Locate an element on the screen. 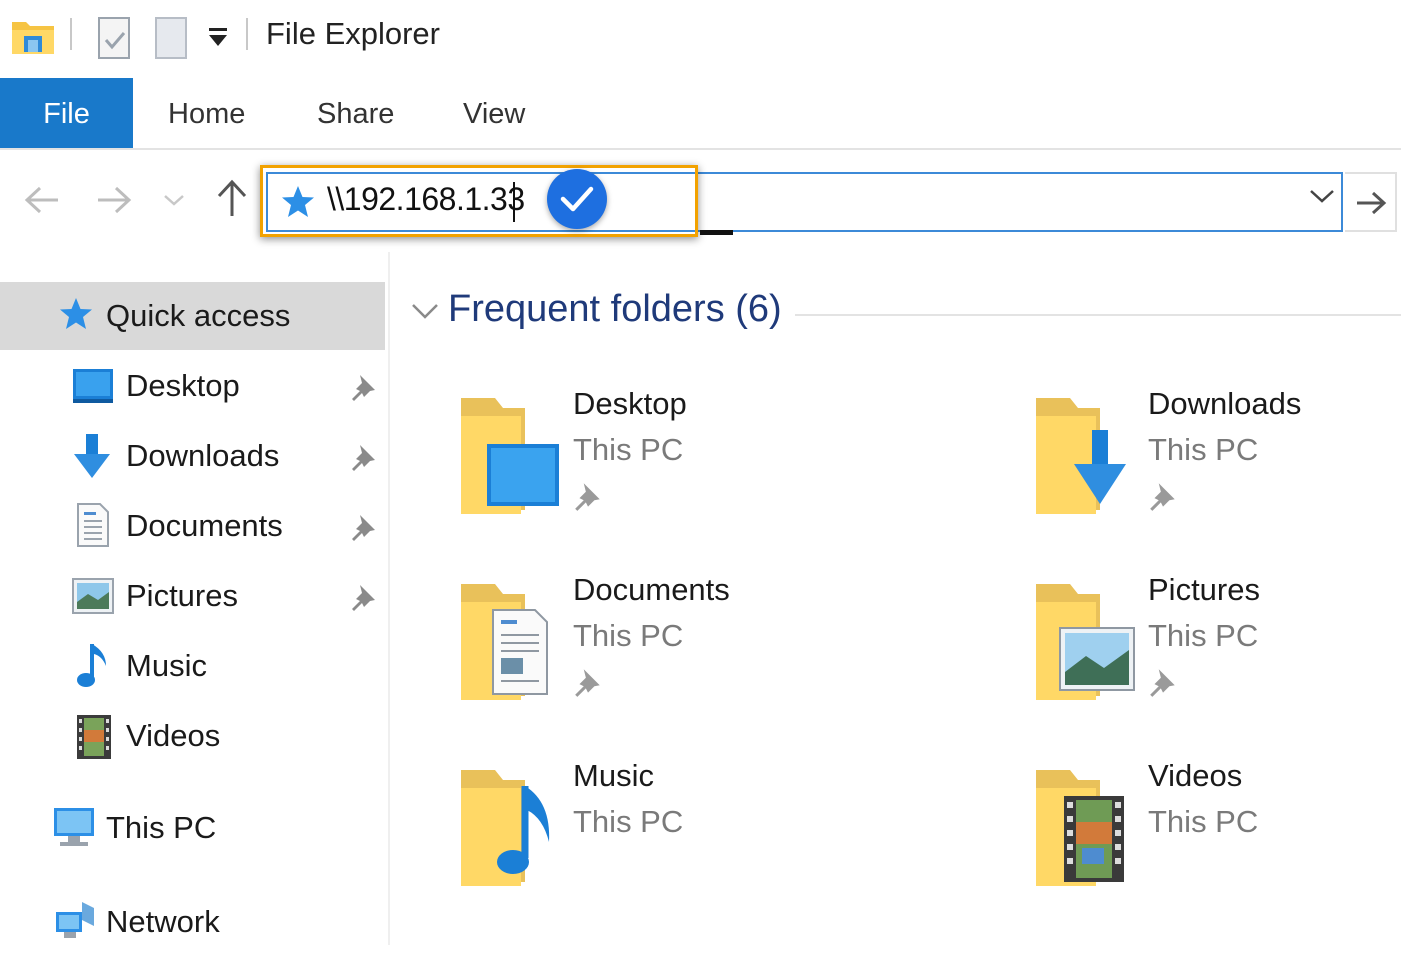 The width and height of the screenshot is (1401, 954). nav-item-downloads: Downloads is located at coordinates (202, 456).